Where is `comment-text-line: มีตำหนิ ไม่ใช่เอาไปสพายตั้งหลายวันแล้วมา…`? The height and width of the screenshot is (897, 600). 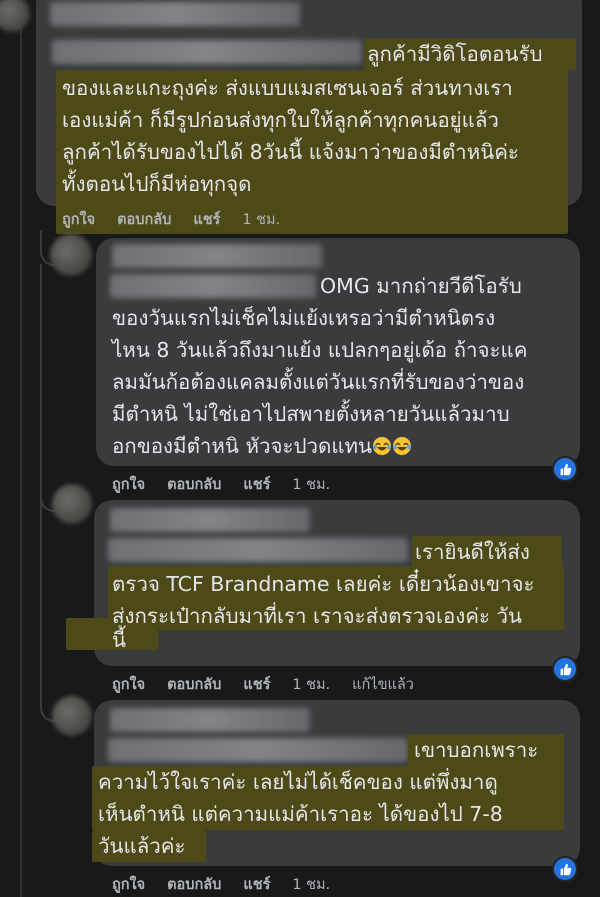 comment-text-line: มีตำหนิ ไม่ใช่เอาไปสพายตั้งหลายวันแล้วมา… is located at coordinates (311, 414).